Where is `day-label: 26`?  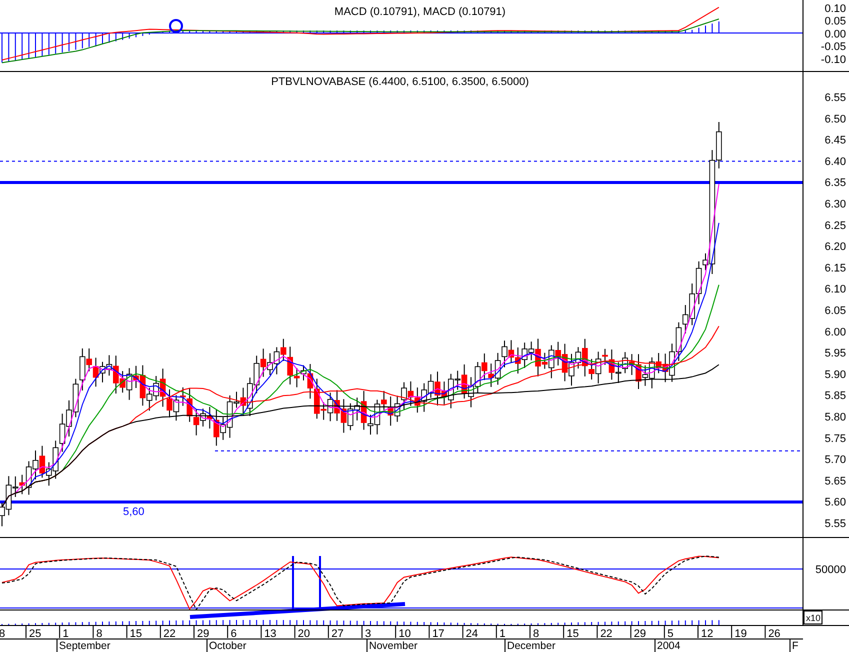
day-label: 26 is located at coordinates (774, 634).